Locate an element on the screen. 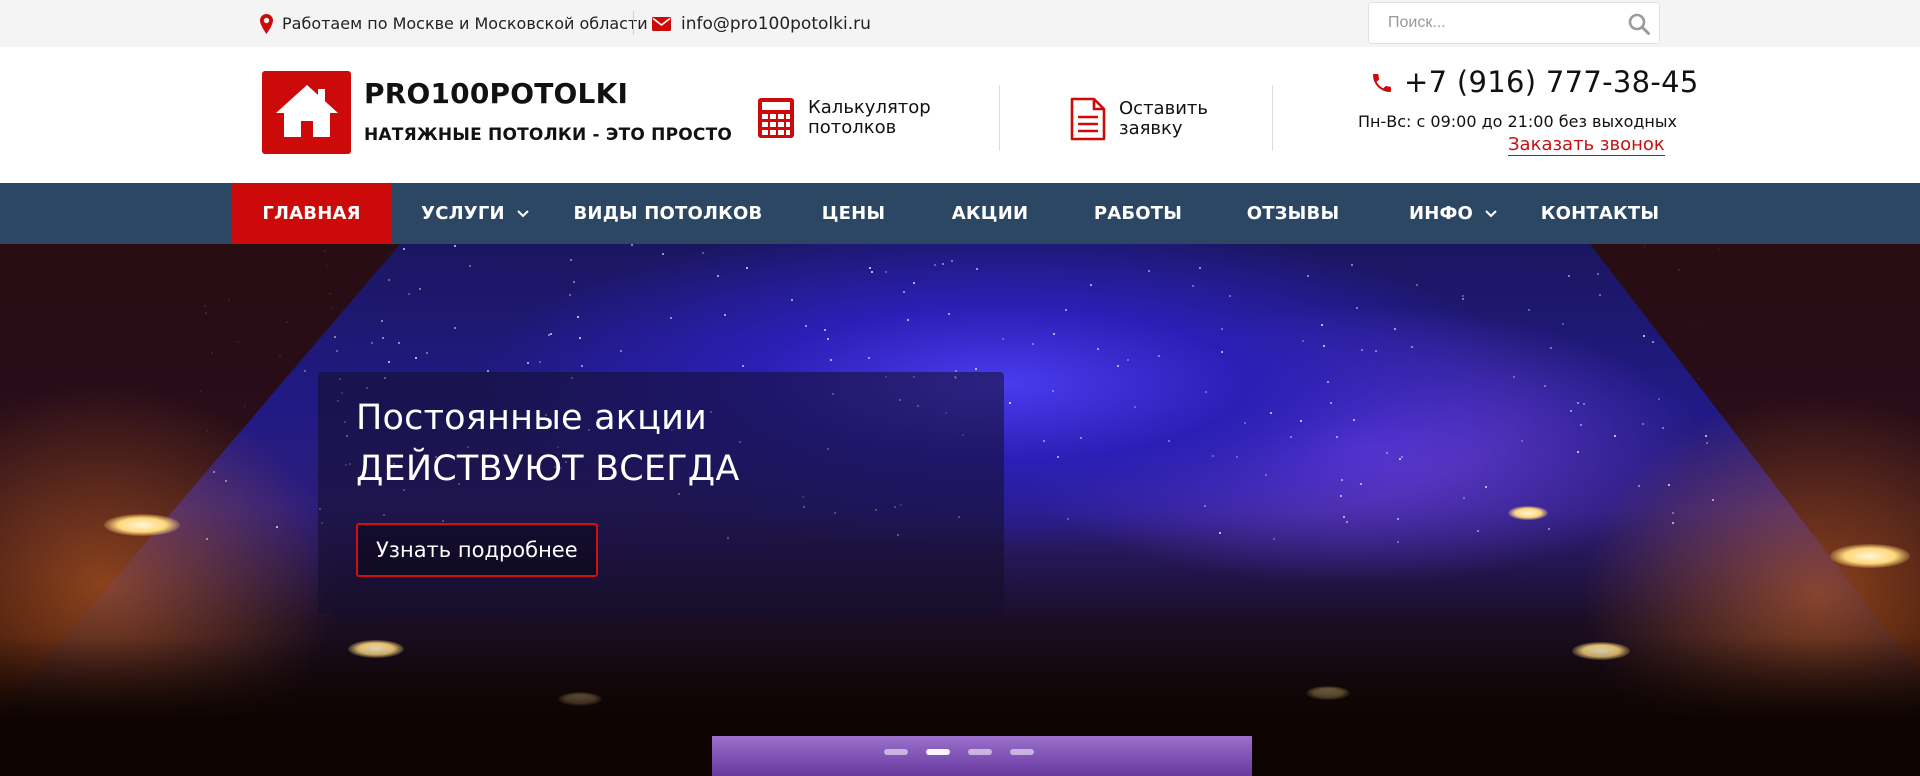 The height and width of the screenshot is (776, 1920). stage-light is located at coordinates (982, 756).